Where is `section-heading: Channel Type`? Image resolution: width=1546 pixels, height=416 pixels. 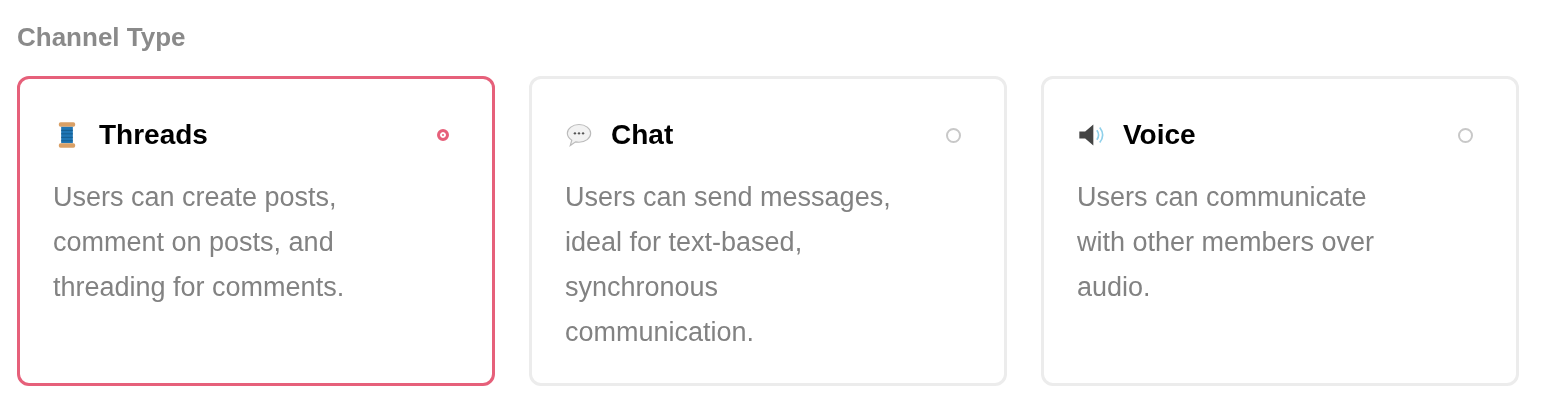
section-heading: Channel Type is located at coordinates (102, 37).